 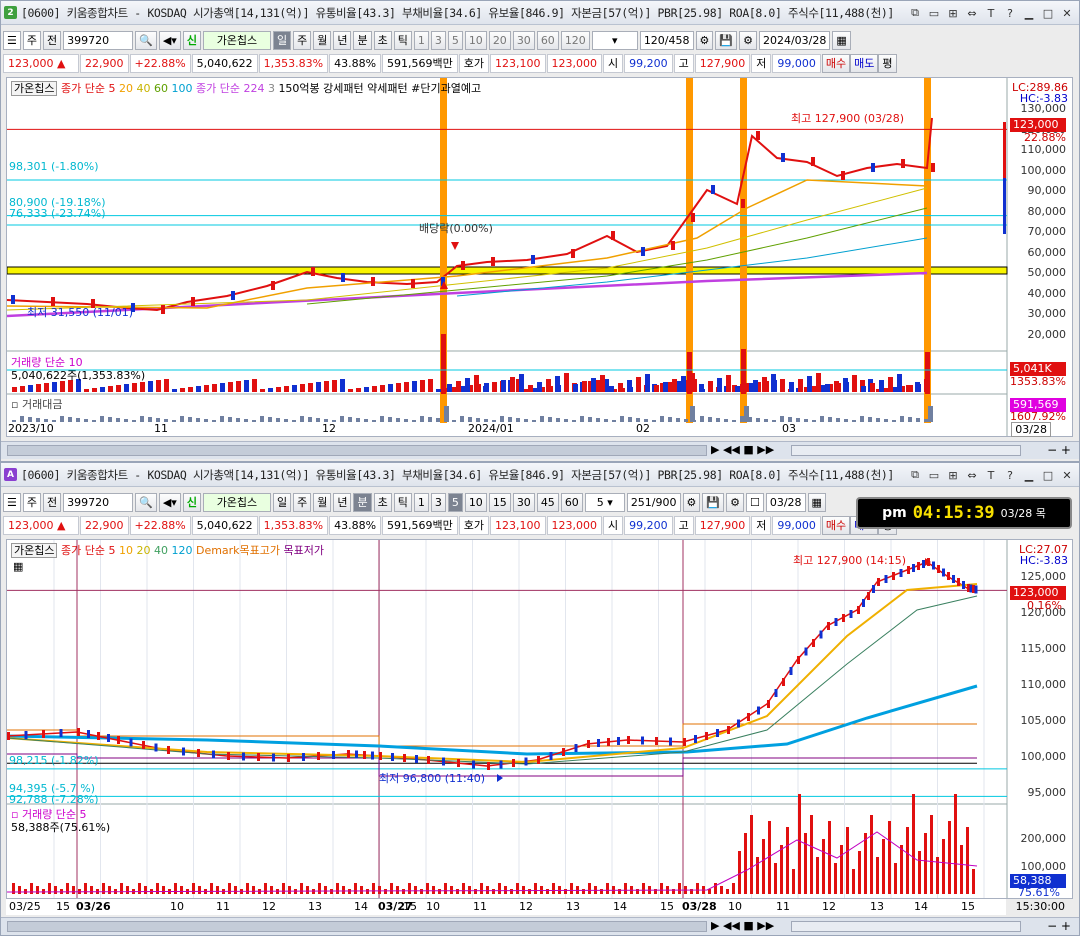 What do you see at coordinates (1047, 792) in the screenshot?
I see `y-tick-label: 95,000` at bounding box center [1047, 792].